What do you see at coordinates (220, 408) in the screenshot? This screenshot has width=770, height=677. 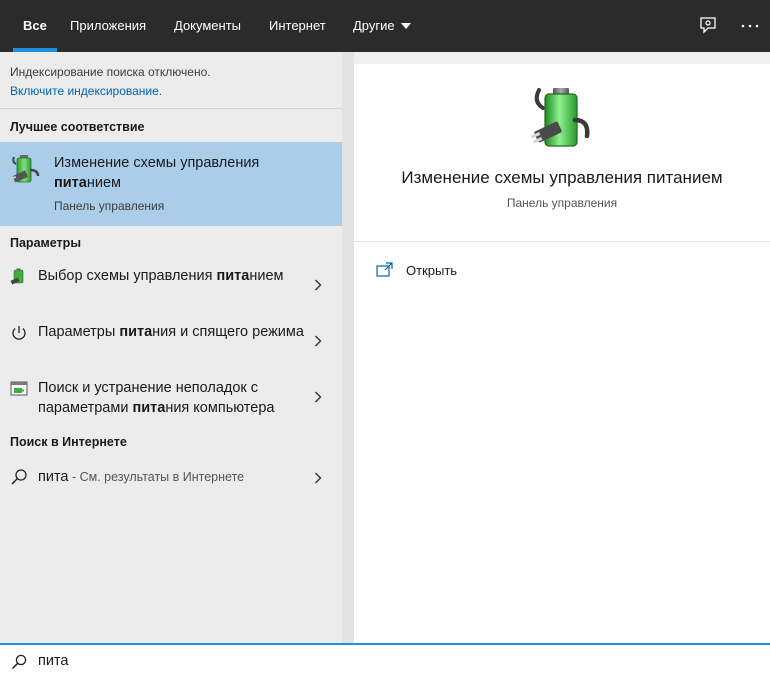 I see `settings-item-label-post: ния компьютера` at bounding box center [220, 408].